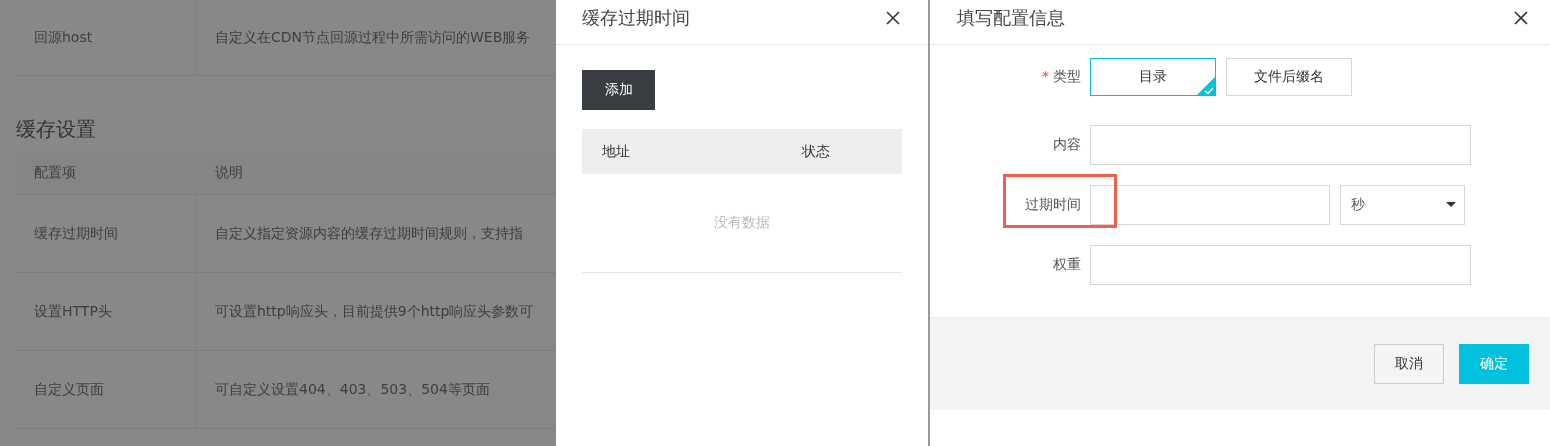  What do you see at coordinates (1045, 76) in the screenshot?
I see `required-mark: *` at bounding box center [1045, 76].